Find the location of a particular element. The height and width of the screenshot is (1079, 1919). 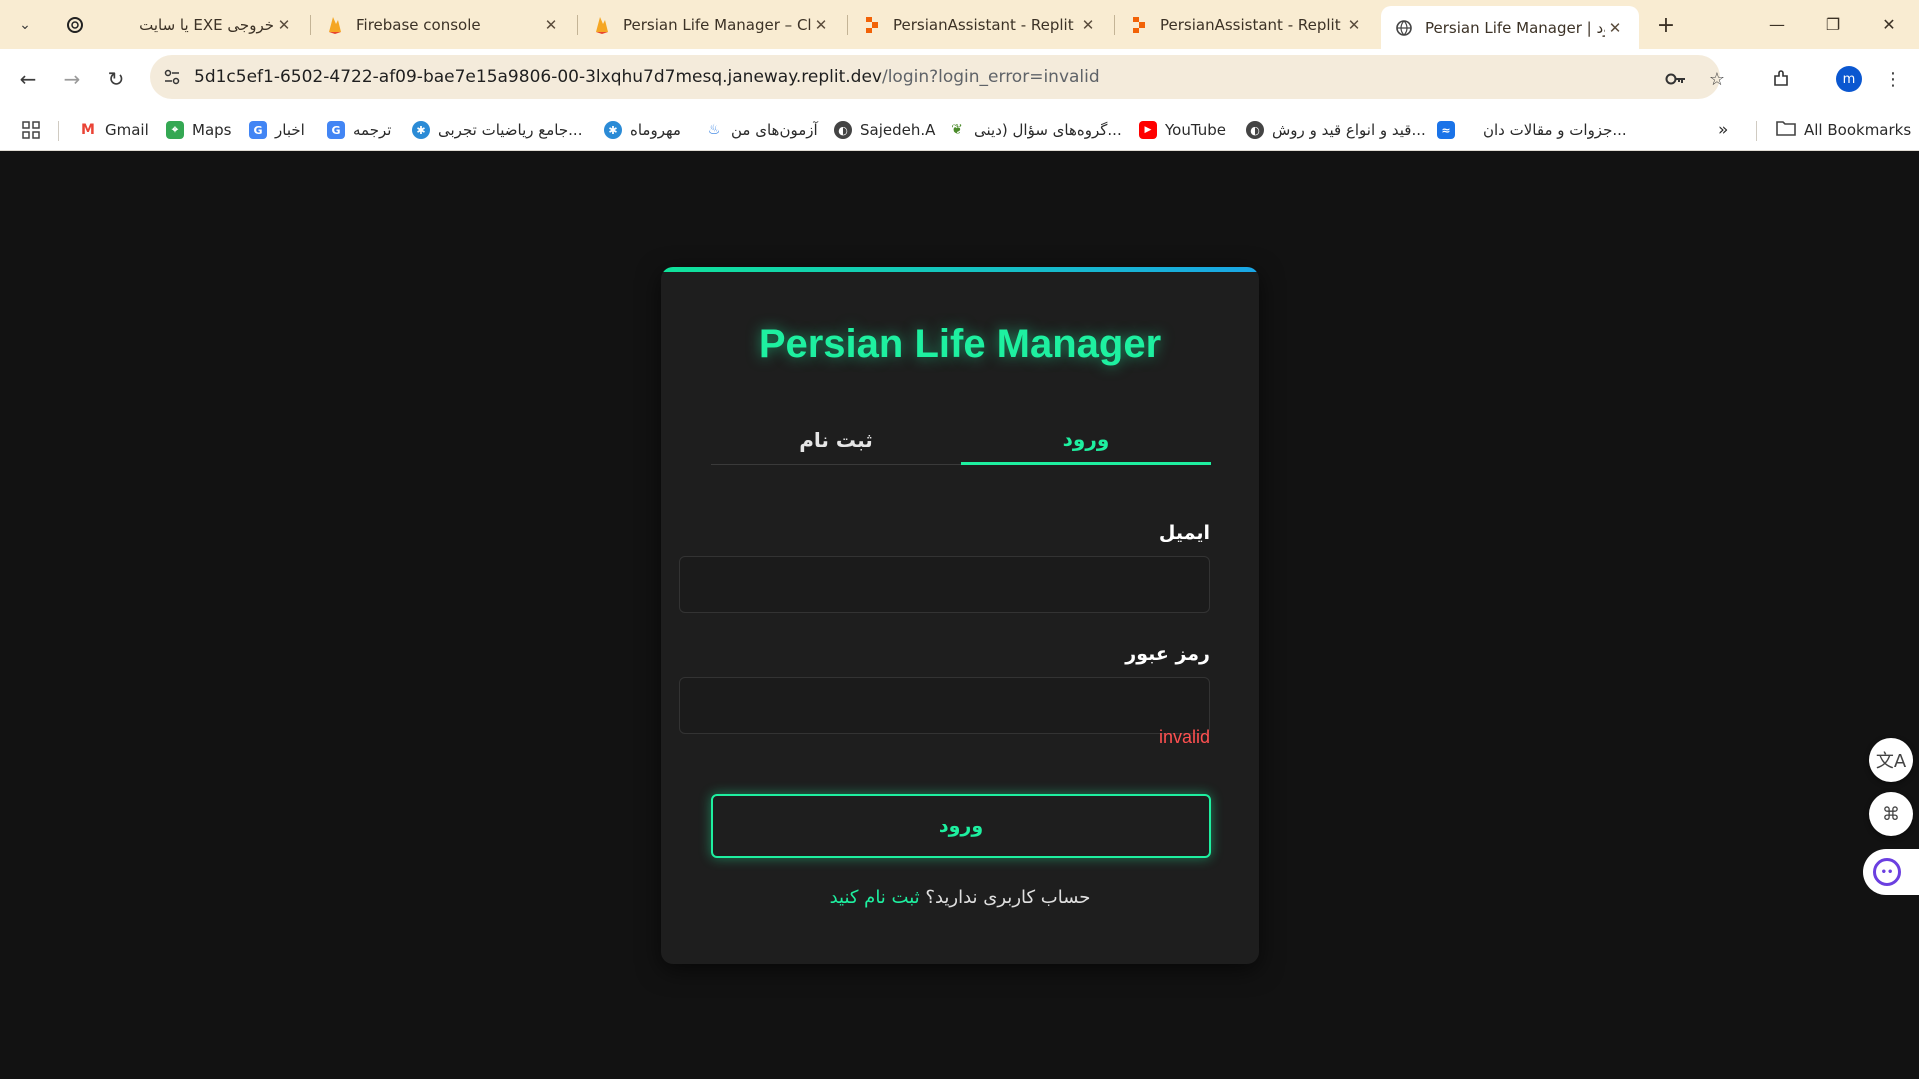

browser-tab-6-active: Persian Life Manager | ورود ✕ is located at coordinates (1510, 27).